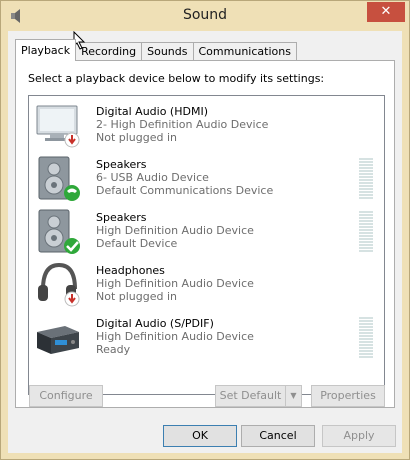 The width and height of the screenshot is (410, 460). I want to click on device-name: Digital Audio (S/PDIF), so click(155, 323).